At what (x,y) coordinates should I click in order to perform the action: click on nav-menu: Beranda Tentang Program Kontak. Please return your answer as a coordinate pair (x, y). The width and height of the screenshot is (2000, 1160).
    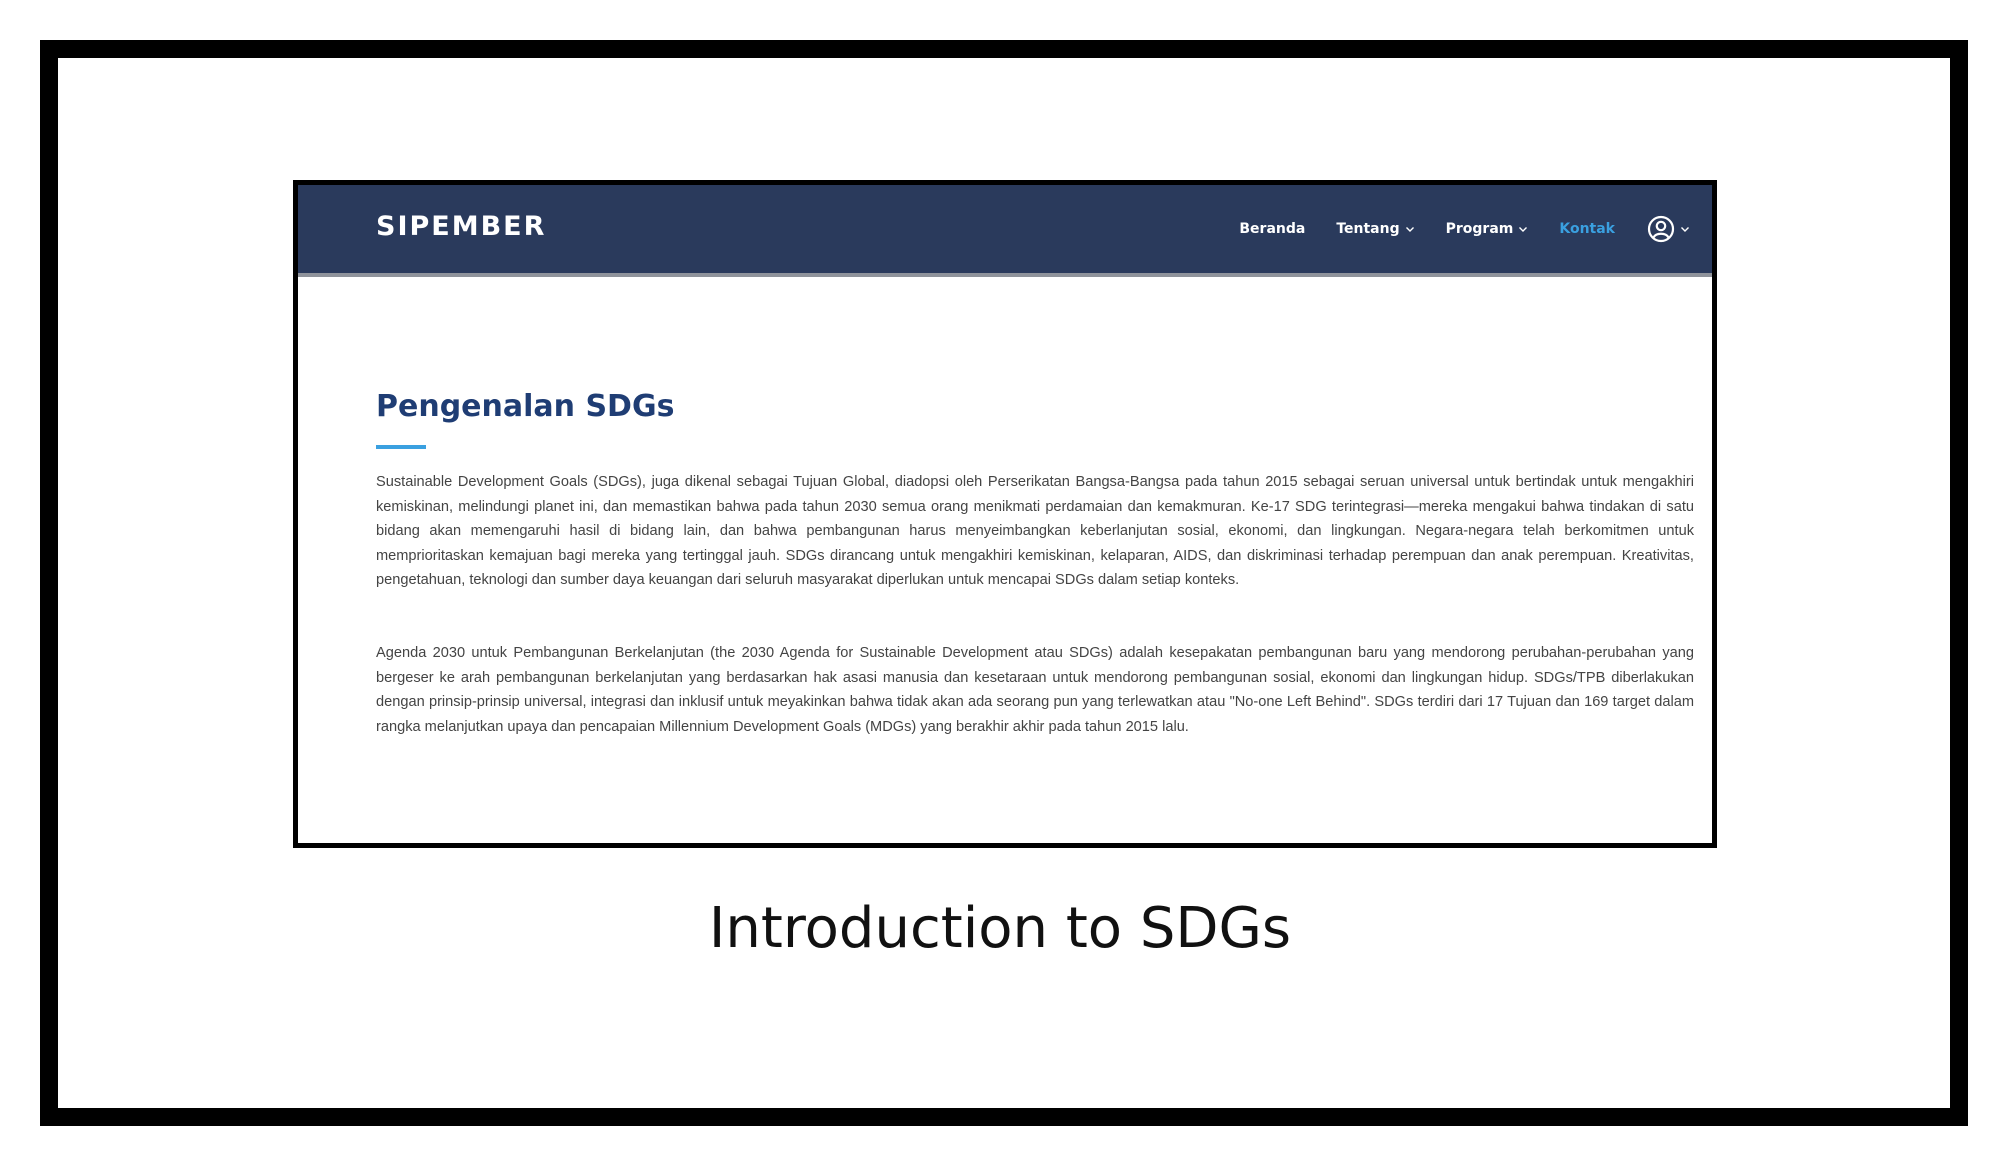
    Looking at the image, I should click on (1449, 229).